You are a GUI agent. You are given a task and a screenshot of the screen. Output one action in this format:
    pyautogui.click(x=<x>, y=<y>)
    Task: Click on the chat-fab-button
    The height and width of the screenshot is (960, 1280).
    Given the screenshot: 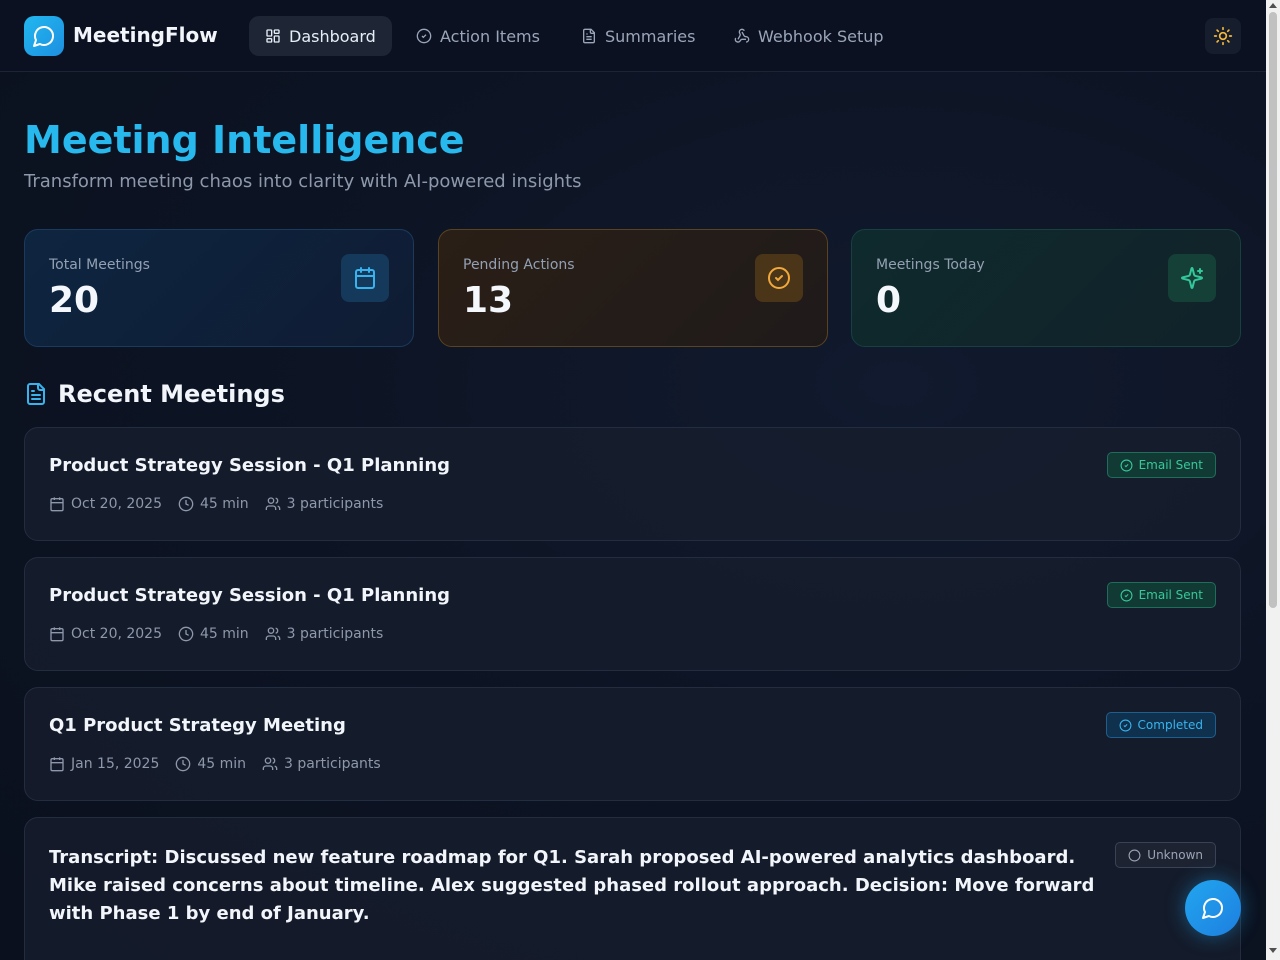 What is the action you would take?
    pyautogui.click(x=1213, y=908)
    